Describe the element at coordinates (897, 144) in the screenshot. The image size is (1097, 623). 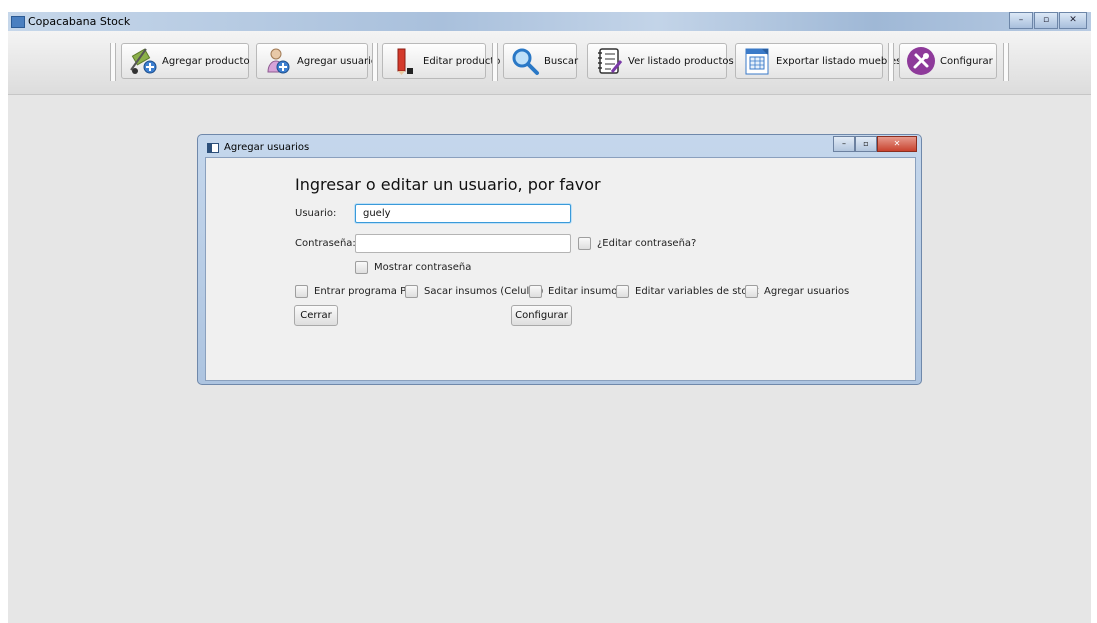
I see `dialog-close-icon: ✕` at that location.